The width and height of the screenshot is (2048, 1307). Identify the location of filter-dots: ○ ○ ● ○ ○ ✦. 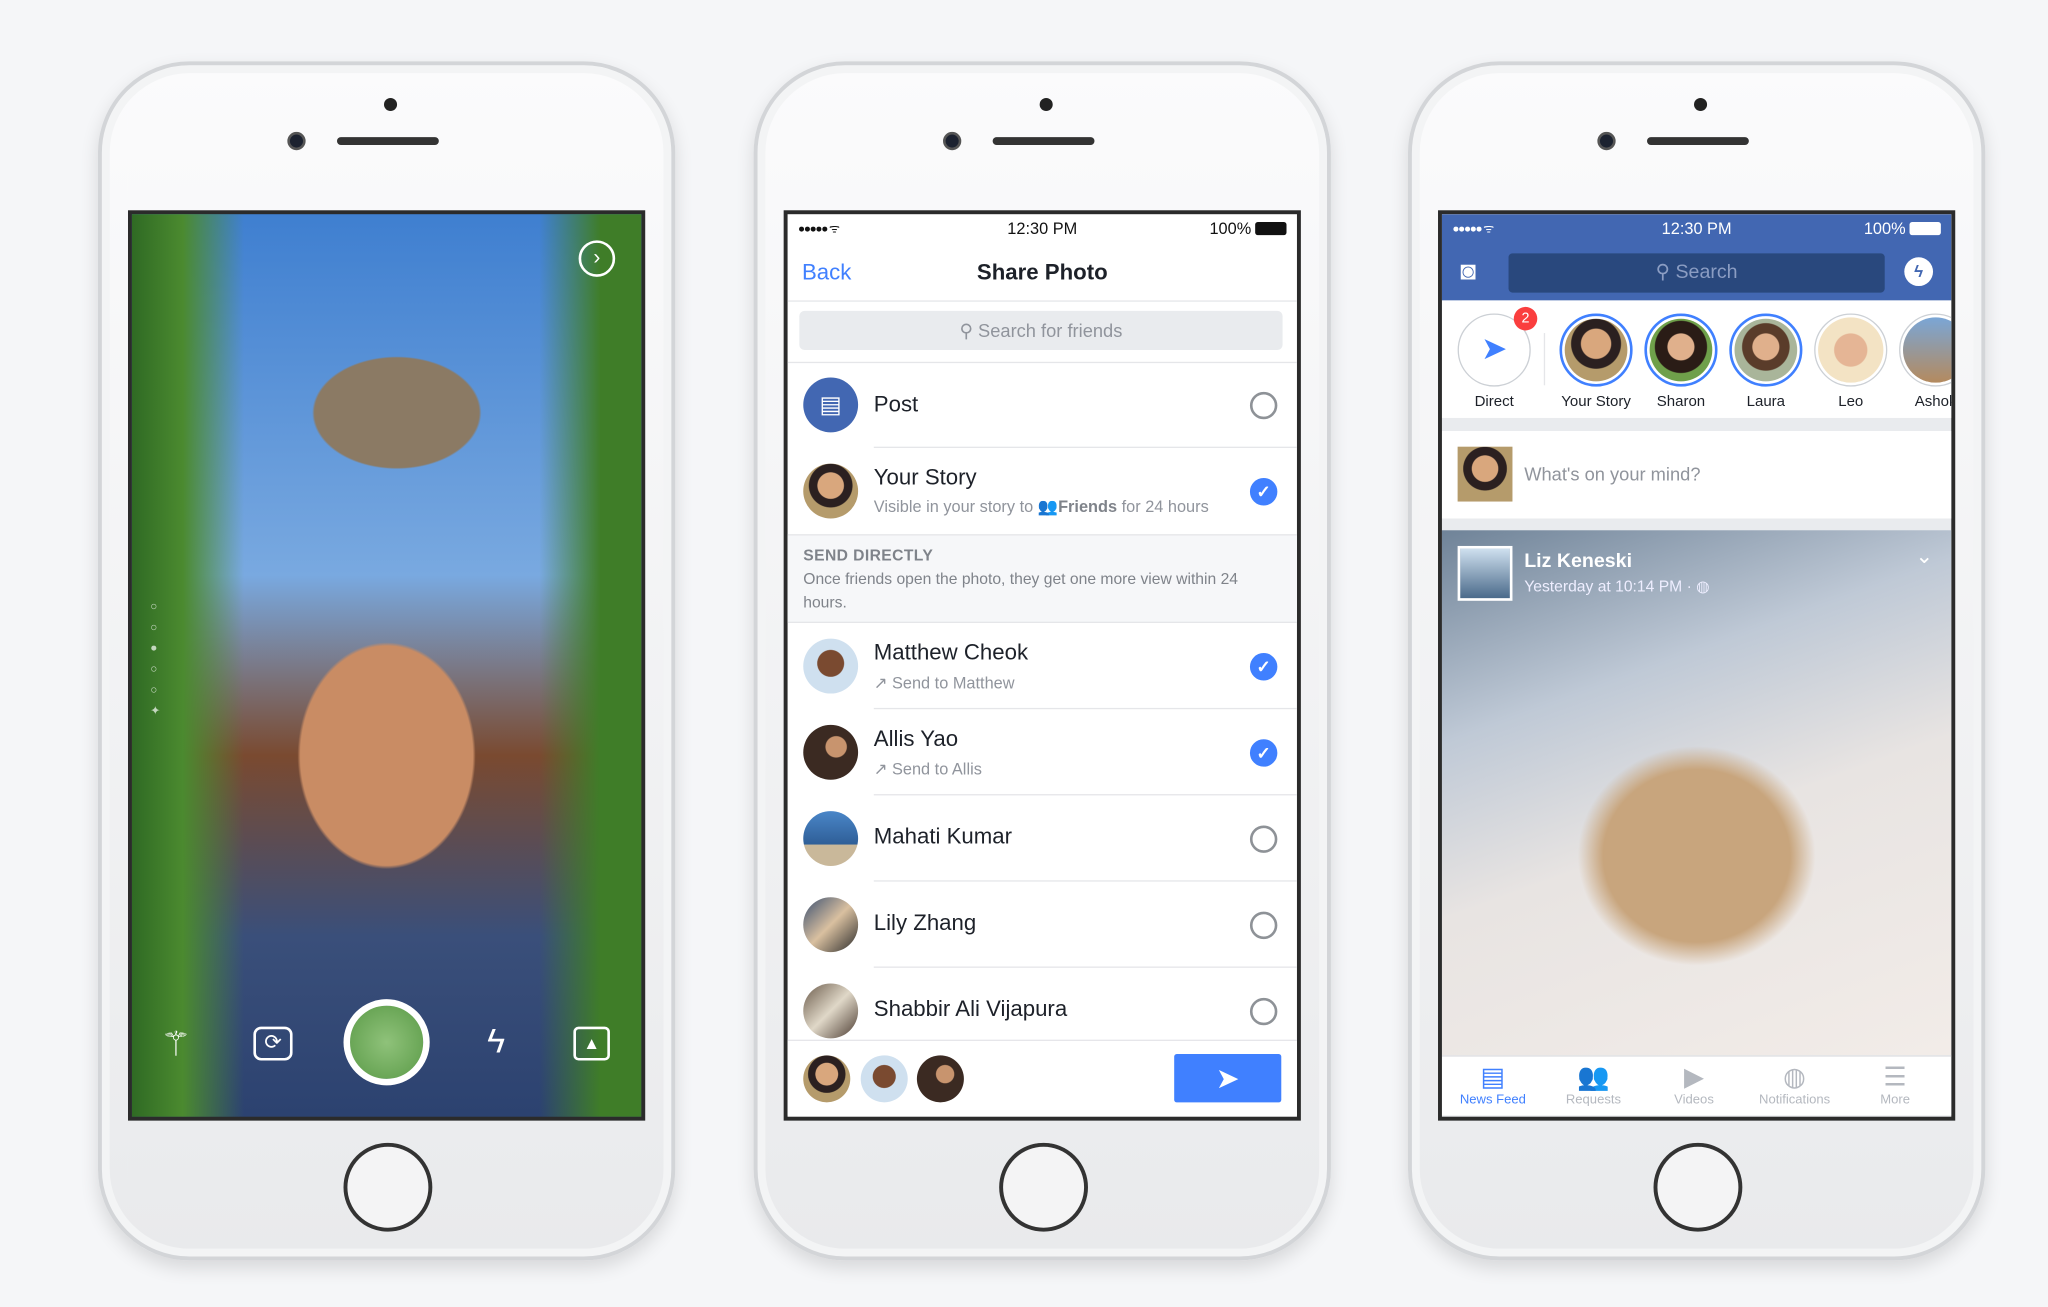
(155, 658).